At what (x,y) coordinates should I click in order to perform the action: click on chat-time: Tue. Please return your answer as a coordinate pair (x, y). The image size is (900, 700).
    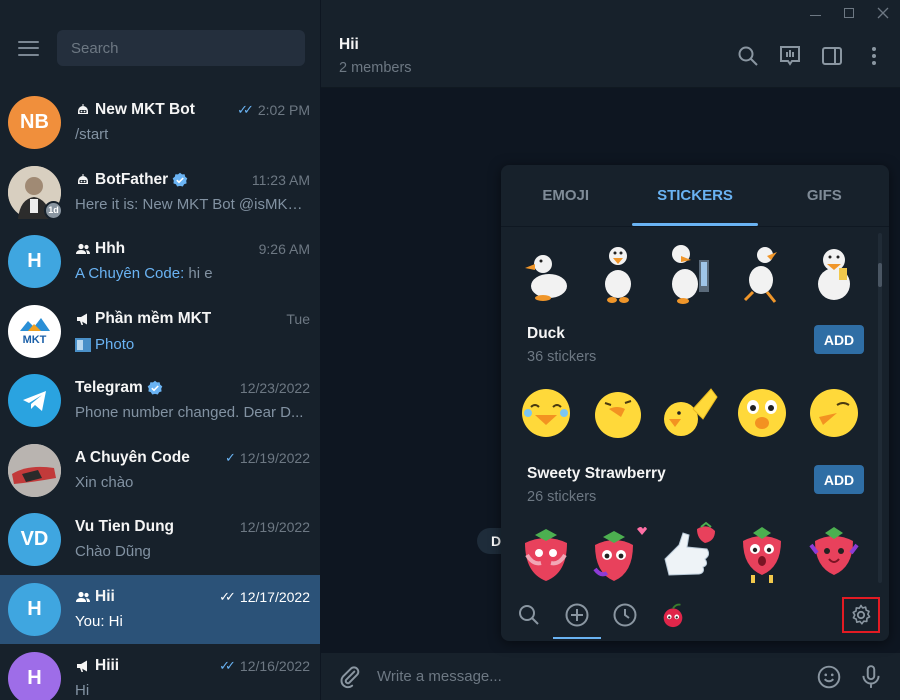
    Looking at the image, I should click on (298, 318).